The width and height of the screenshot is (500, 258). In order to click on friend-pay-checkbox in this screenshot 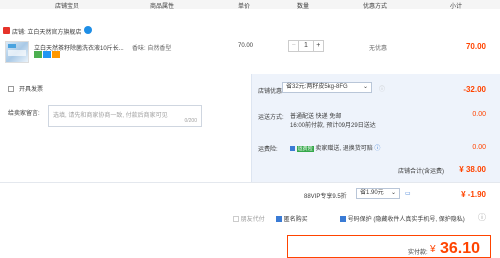, I will do `click(236, 219)`.